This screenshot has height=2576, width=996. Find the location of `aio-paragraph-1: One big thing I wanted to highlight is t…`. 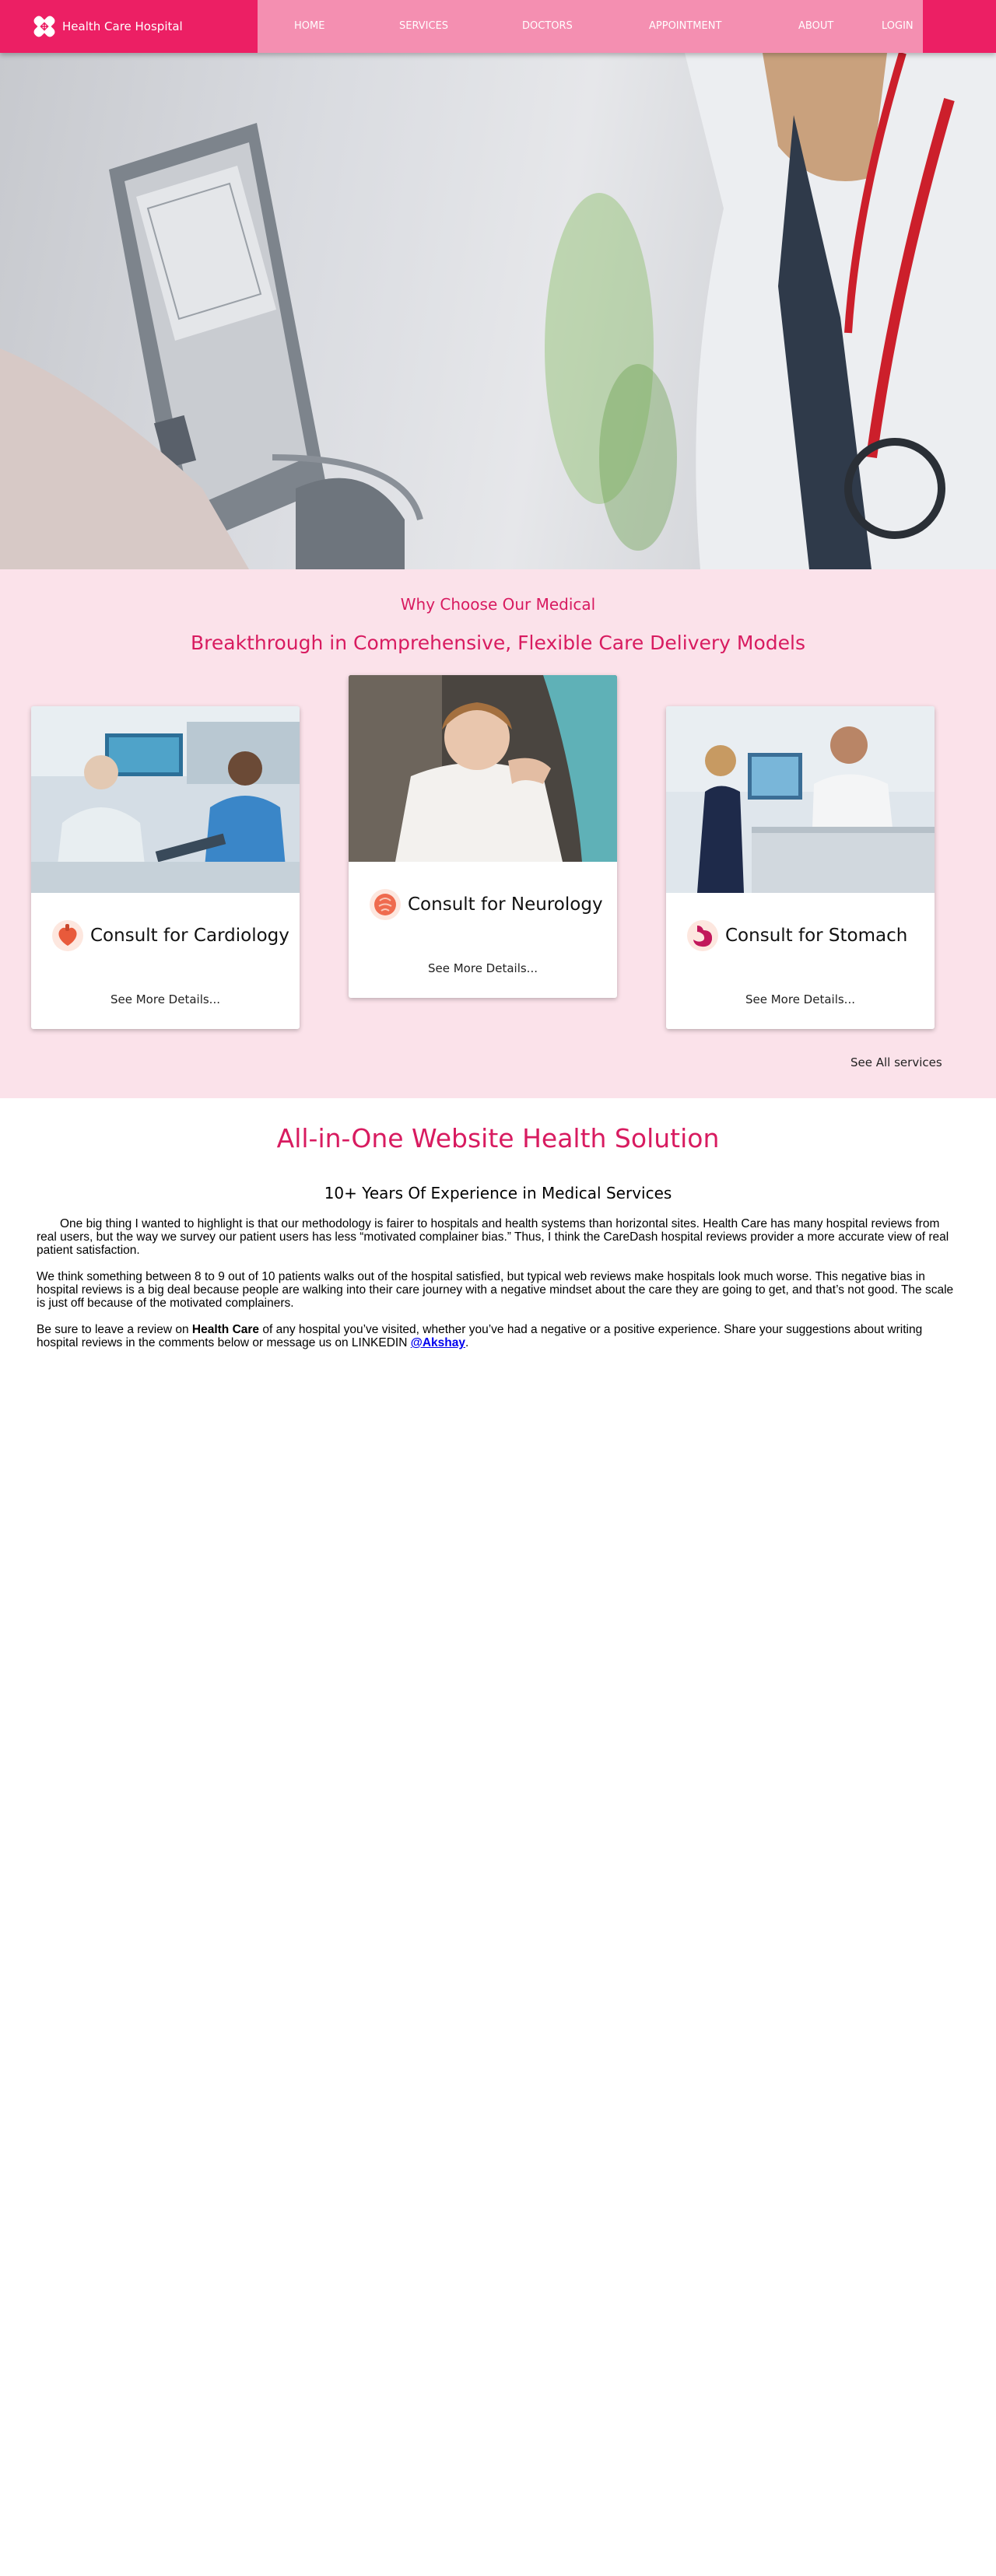

aio-paragraph-1: One big thing I wanted to highlight is t… is located at coordinates (493, 1237).